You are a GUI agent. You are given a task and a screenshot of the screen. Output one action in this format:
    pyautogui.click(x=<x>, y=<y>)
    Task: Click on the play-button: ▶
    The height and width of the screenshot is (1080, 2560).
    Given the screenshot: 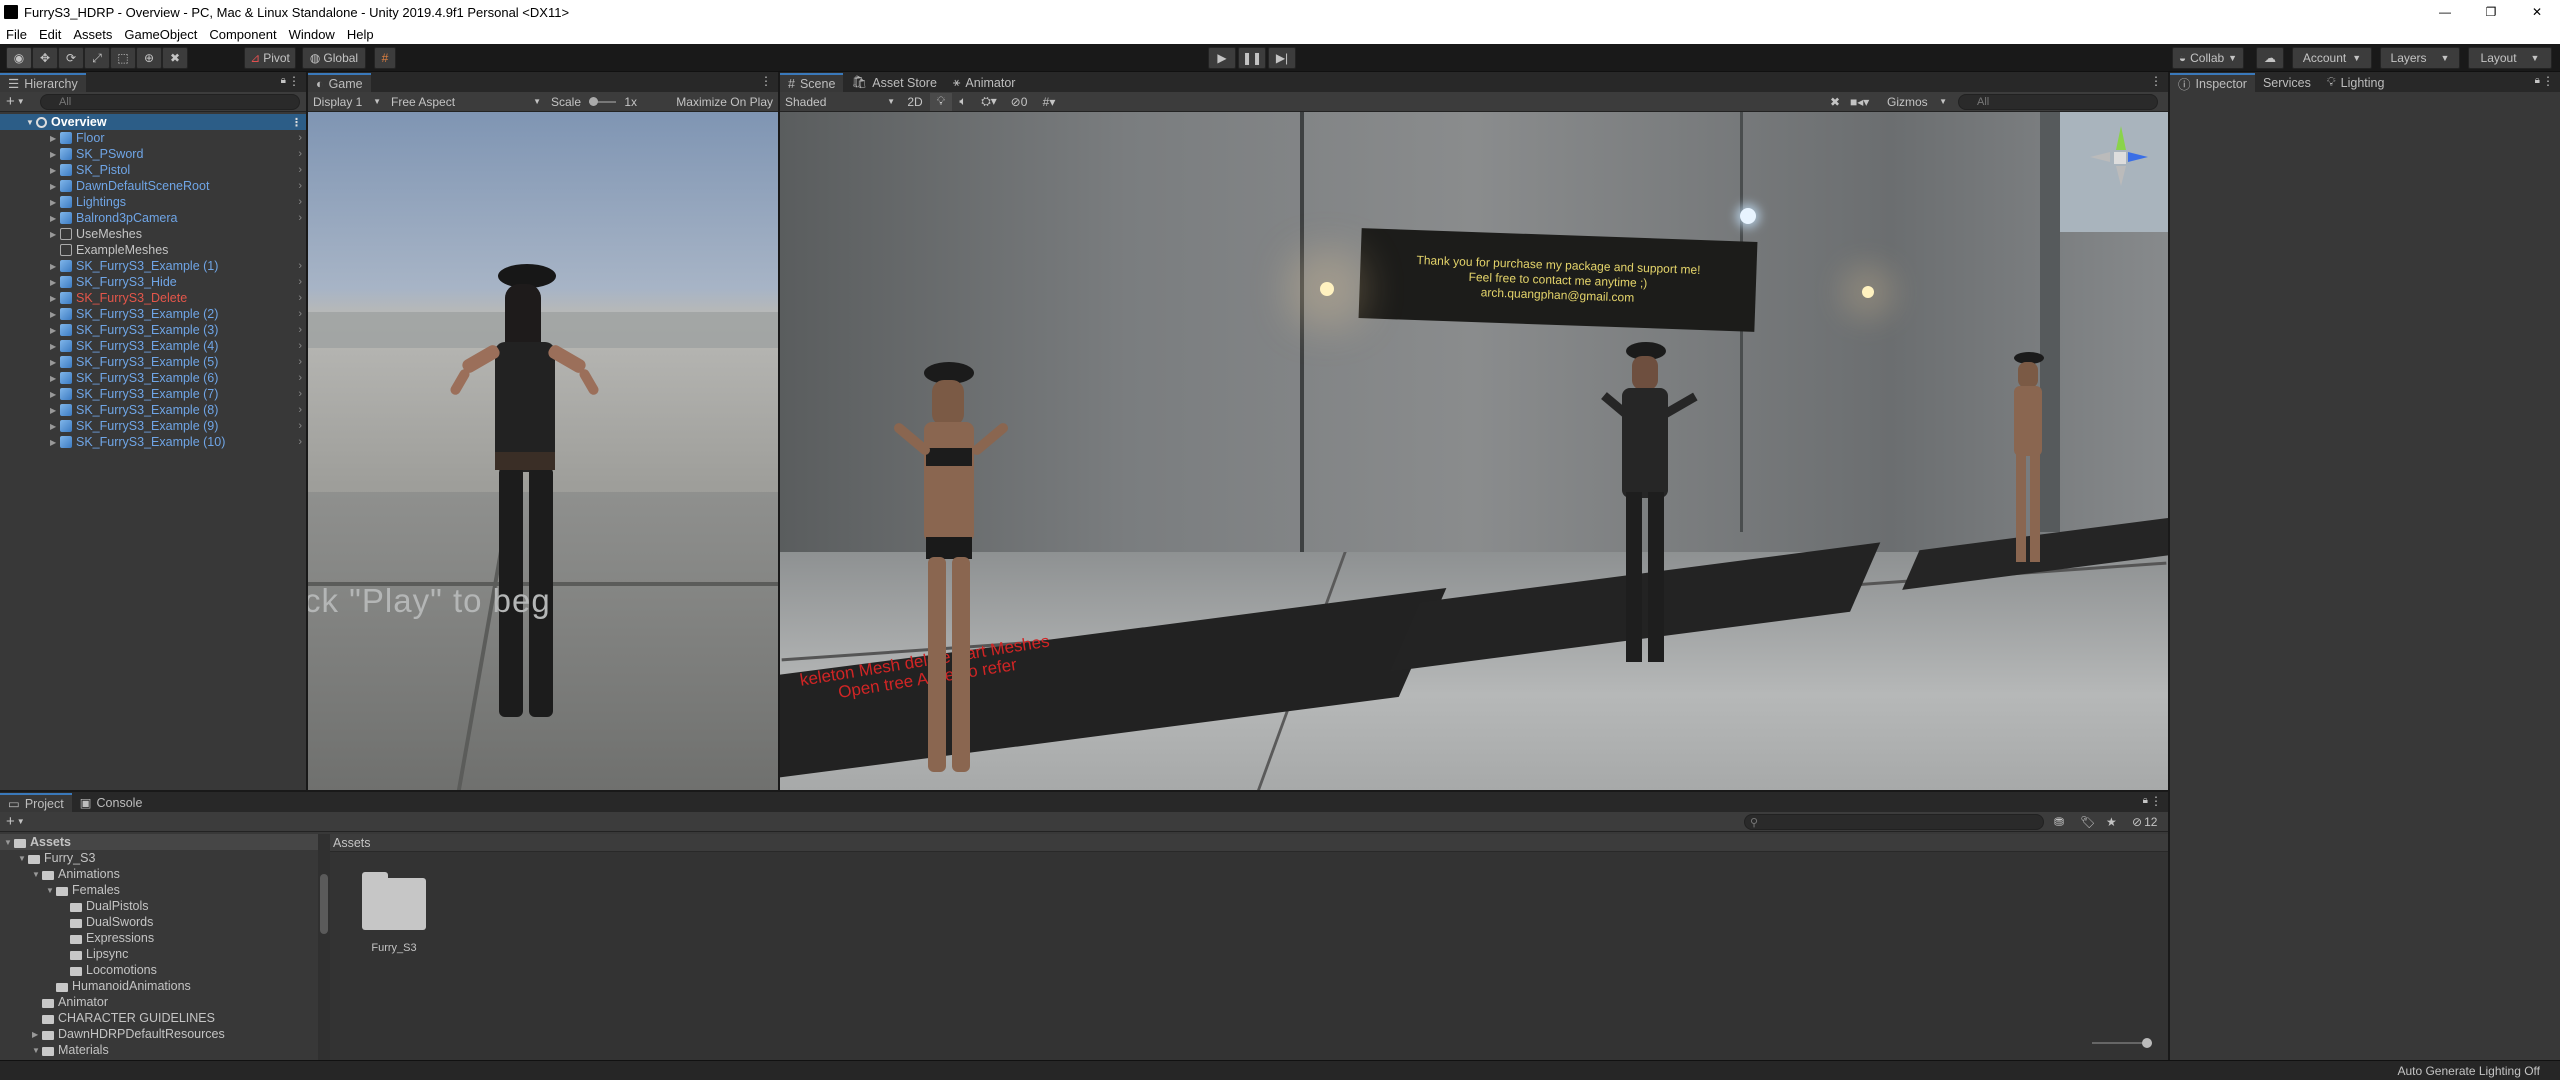 What is the action you would take?
    pyautogui.click(x=1222, y=58)
    